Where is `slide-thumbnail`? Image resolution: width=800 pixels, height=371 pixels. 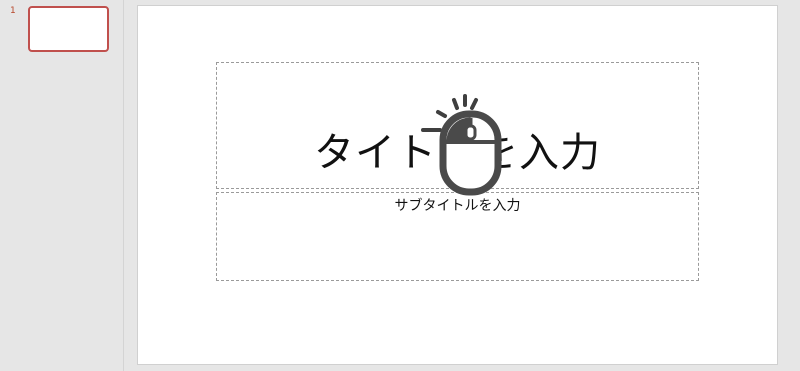 slide-thumbnail is located at coordinates (68, 29).